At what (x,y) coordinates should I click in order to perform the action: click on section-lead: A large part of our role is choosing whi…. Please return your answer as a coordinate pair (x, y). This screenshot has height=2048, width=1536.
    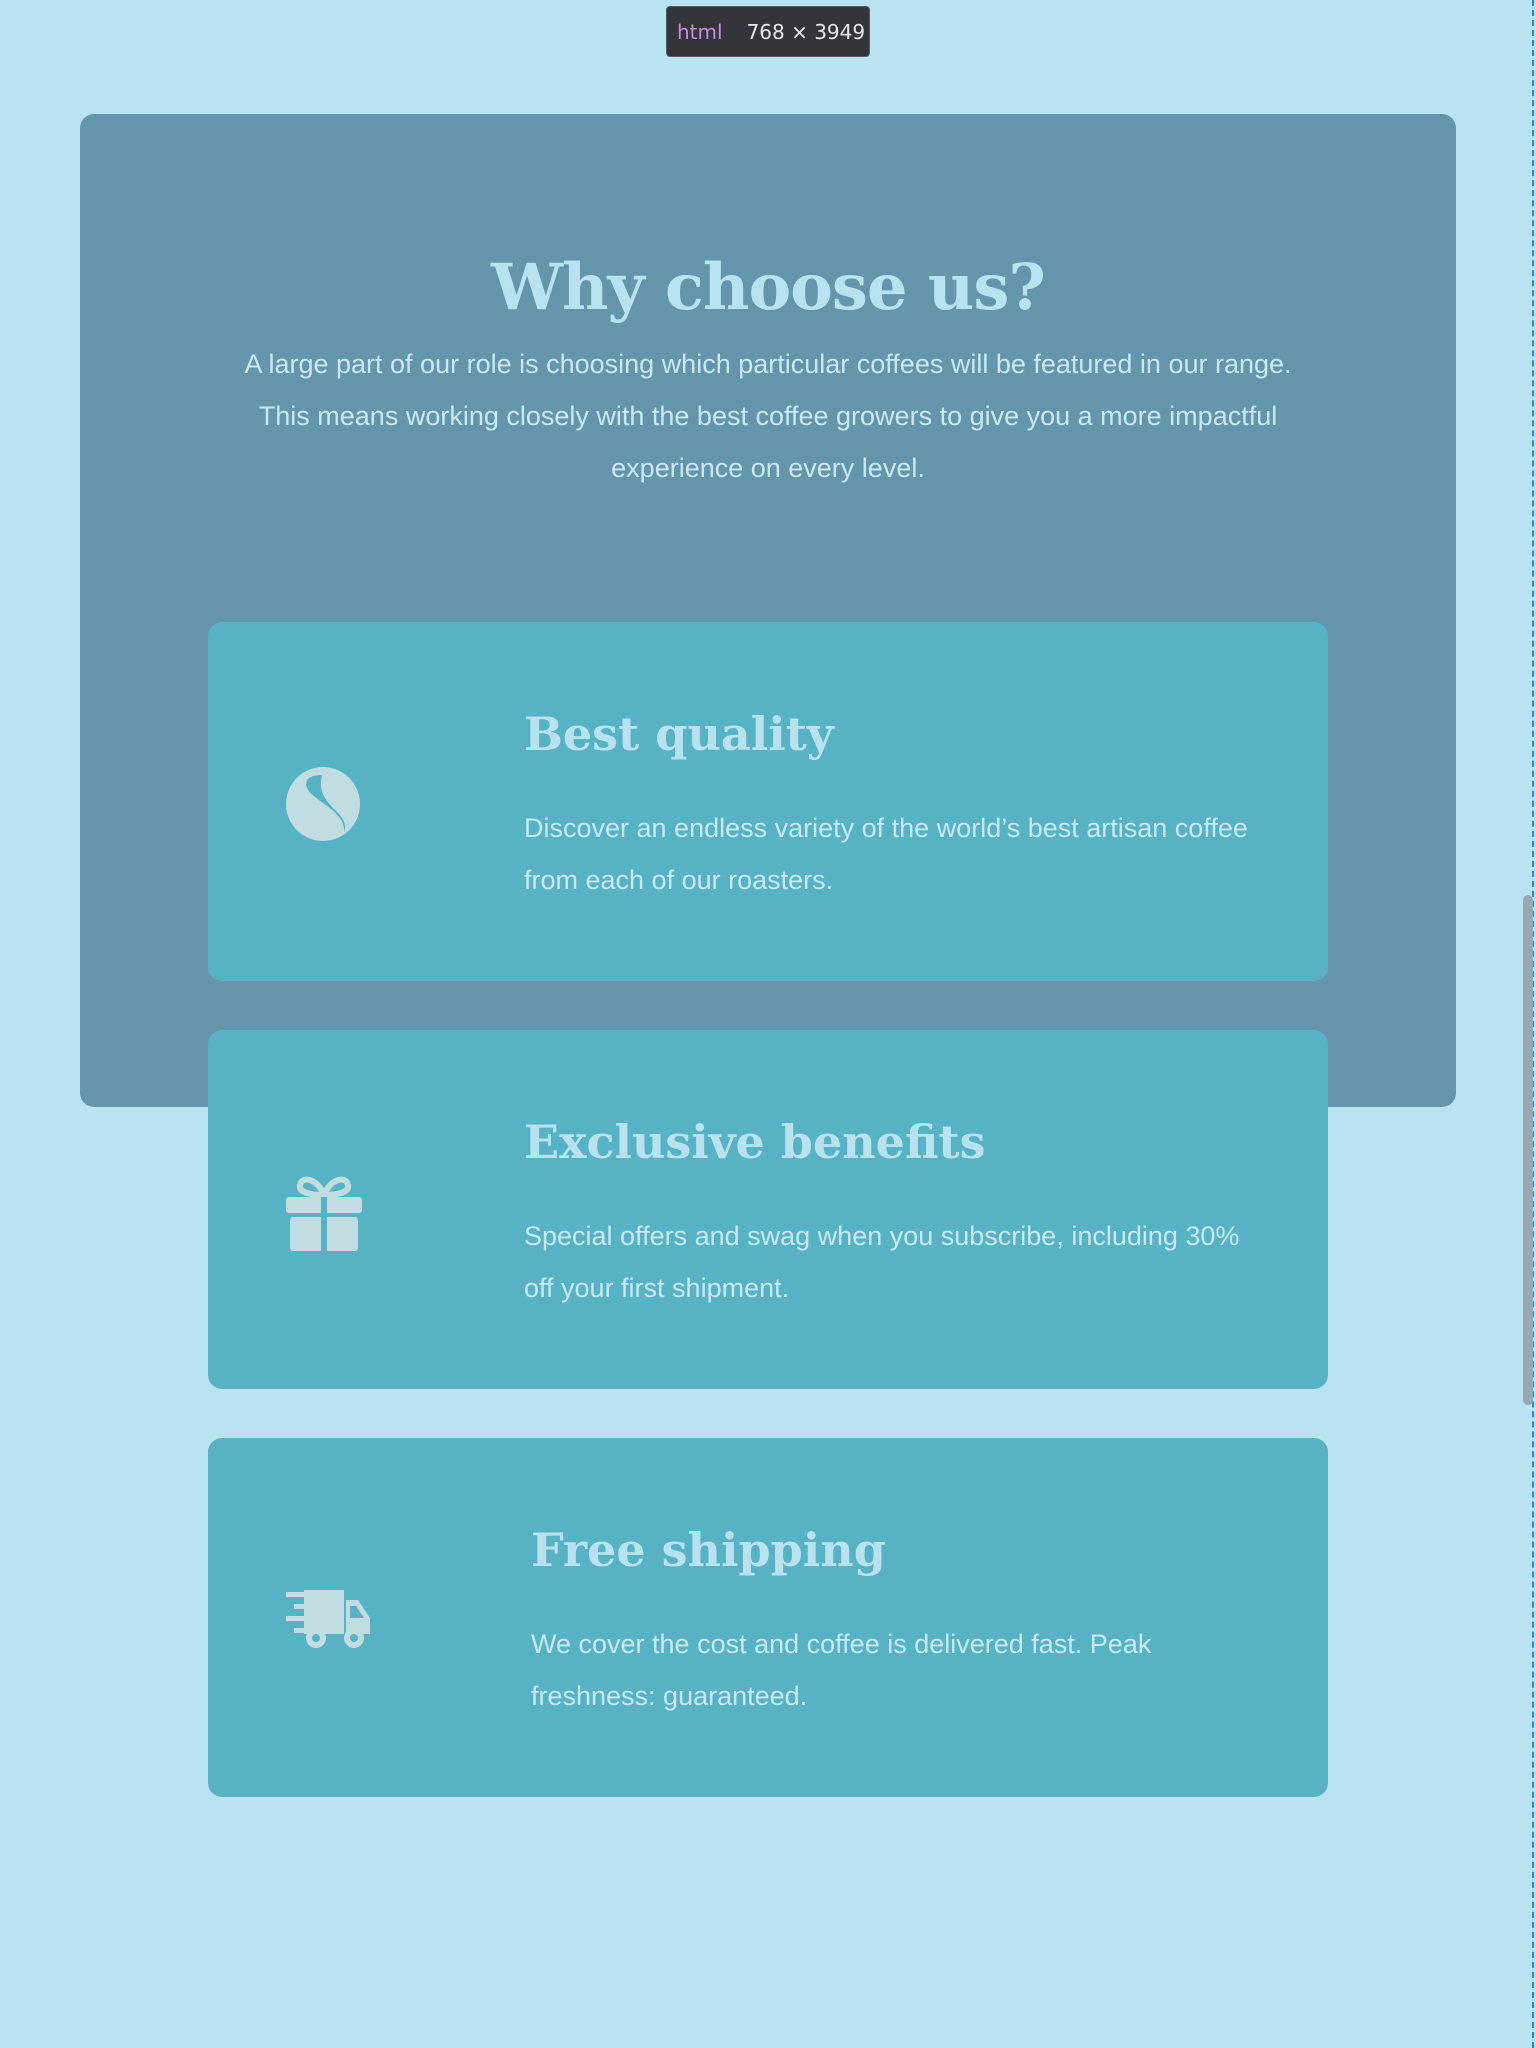
    Looking at the image, I should click on (768, 416).